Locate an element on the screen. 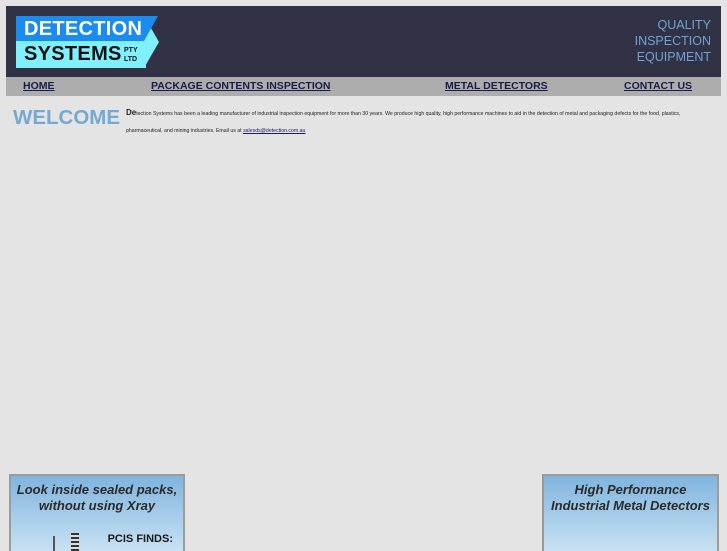 This screenshot has height=551, width=727. pcis-banner-title-line: Look inside sealed packs, is located at coordinates (97, 489).